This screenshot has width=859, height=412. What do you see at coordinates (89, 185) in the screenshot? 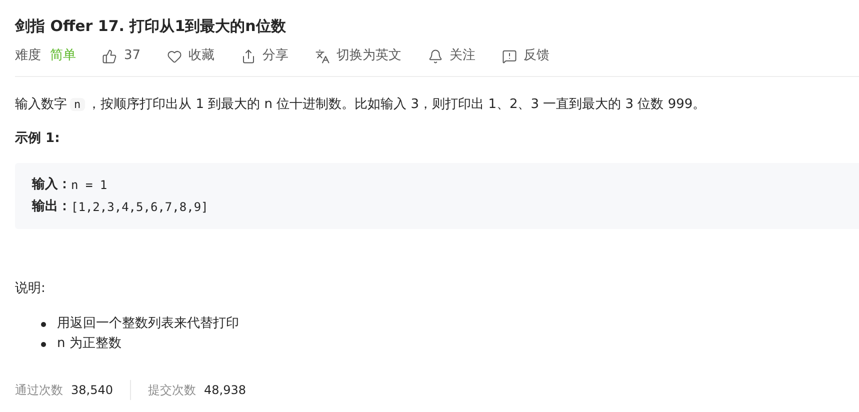
I see `example-value: n = 1` at bounding box center [89, 185].